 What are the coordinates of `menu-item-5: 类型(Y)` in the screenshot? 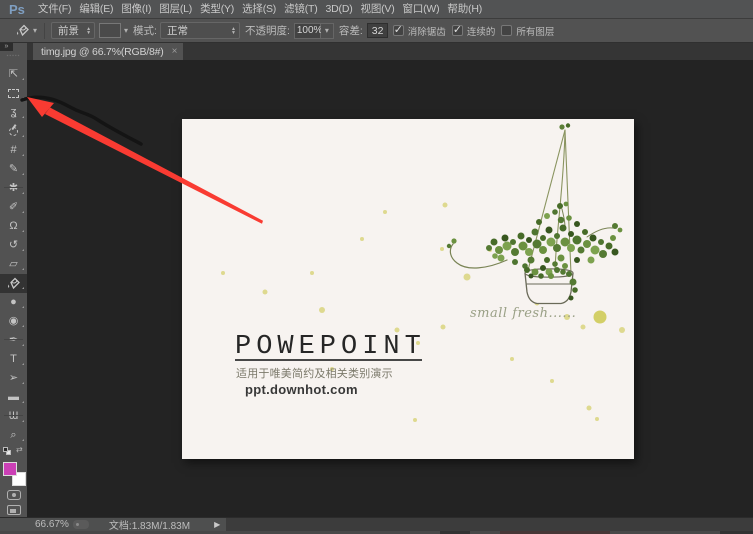 It's located at (217, 9).